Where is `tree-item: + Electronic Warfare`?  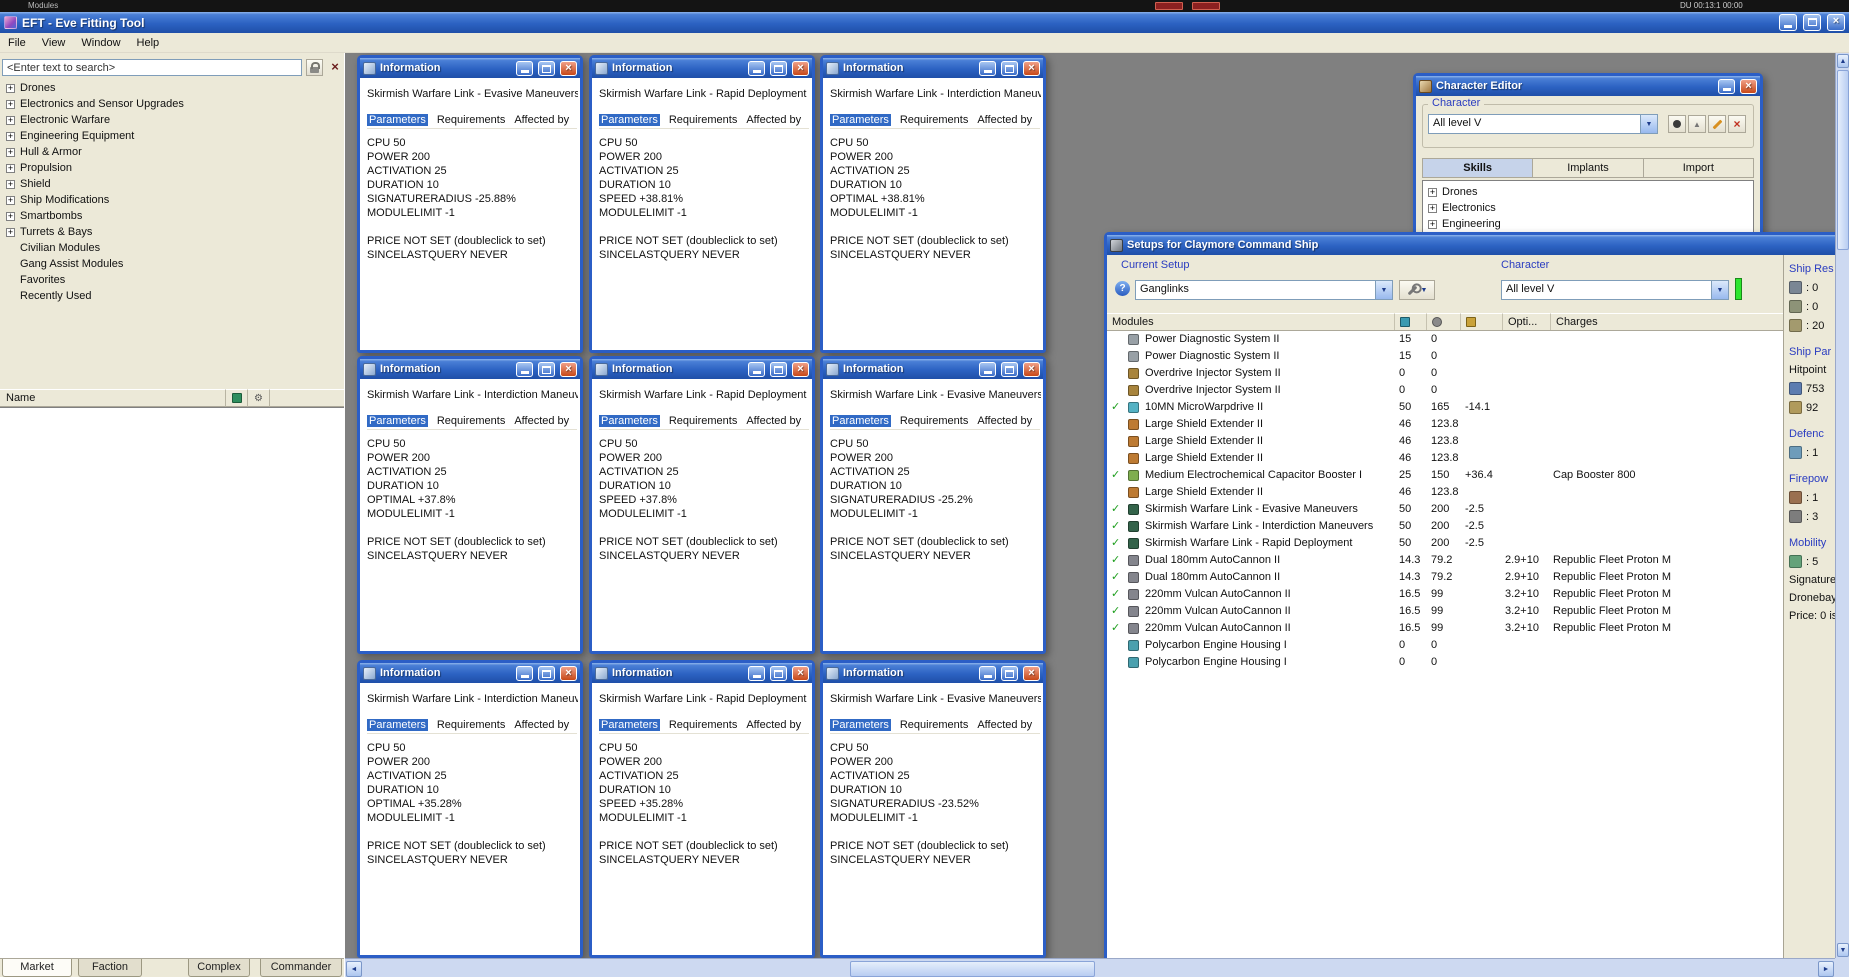
tree-item: + Electronic Warfare is located at coordinates (174, 120).